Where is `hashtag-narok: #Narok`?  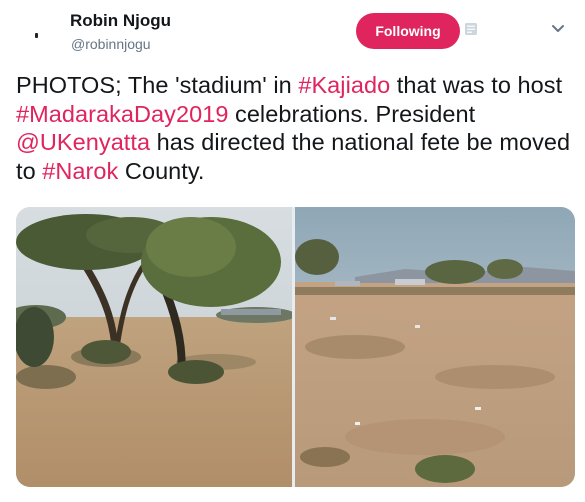
hashtag-narok: #Narok is located at coordinates (80, 171).